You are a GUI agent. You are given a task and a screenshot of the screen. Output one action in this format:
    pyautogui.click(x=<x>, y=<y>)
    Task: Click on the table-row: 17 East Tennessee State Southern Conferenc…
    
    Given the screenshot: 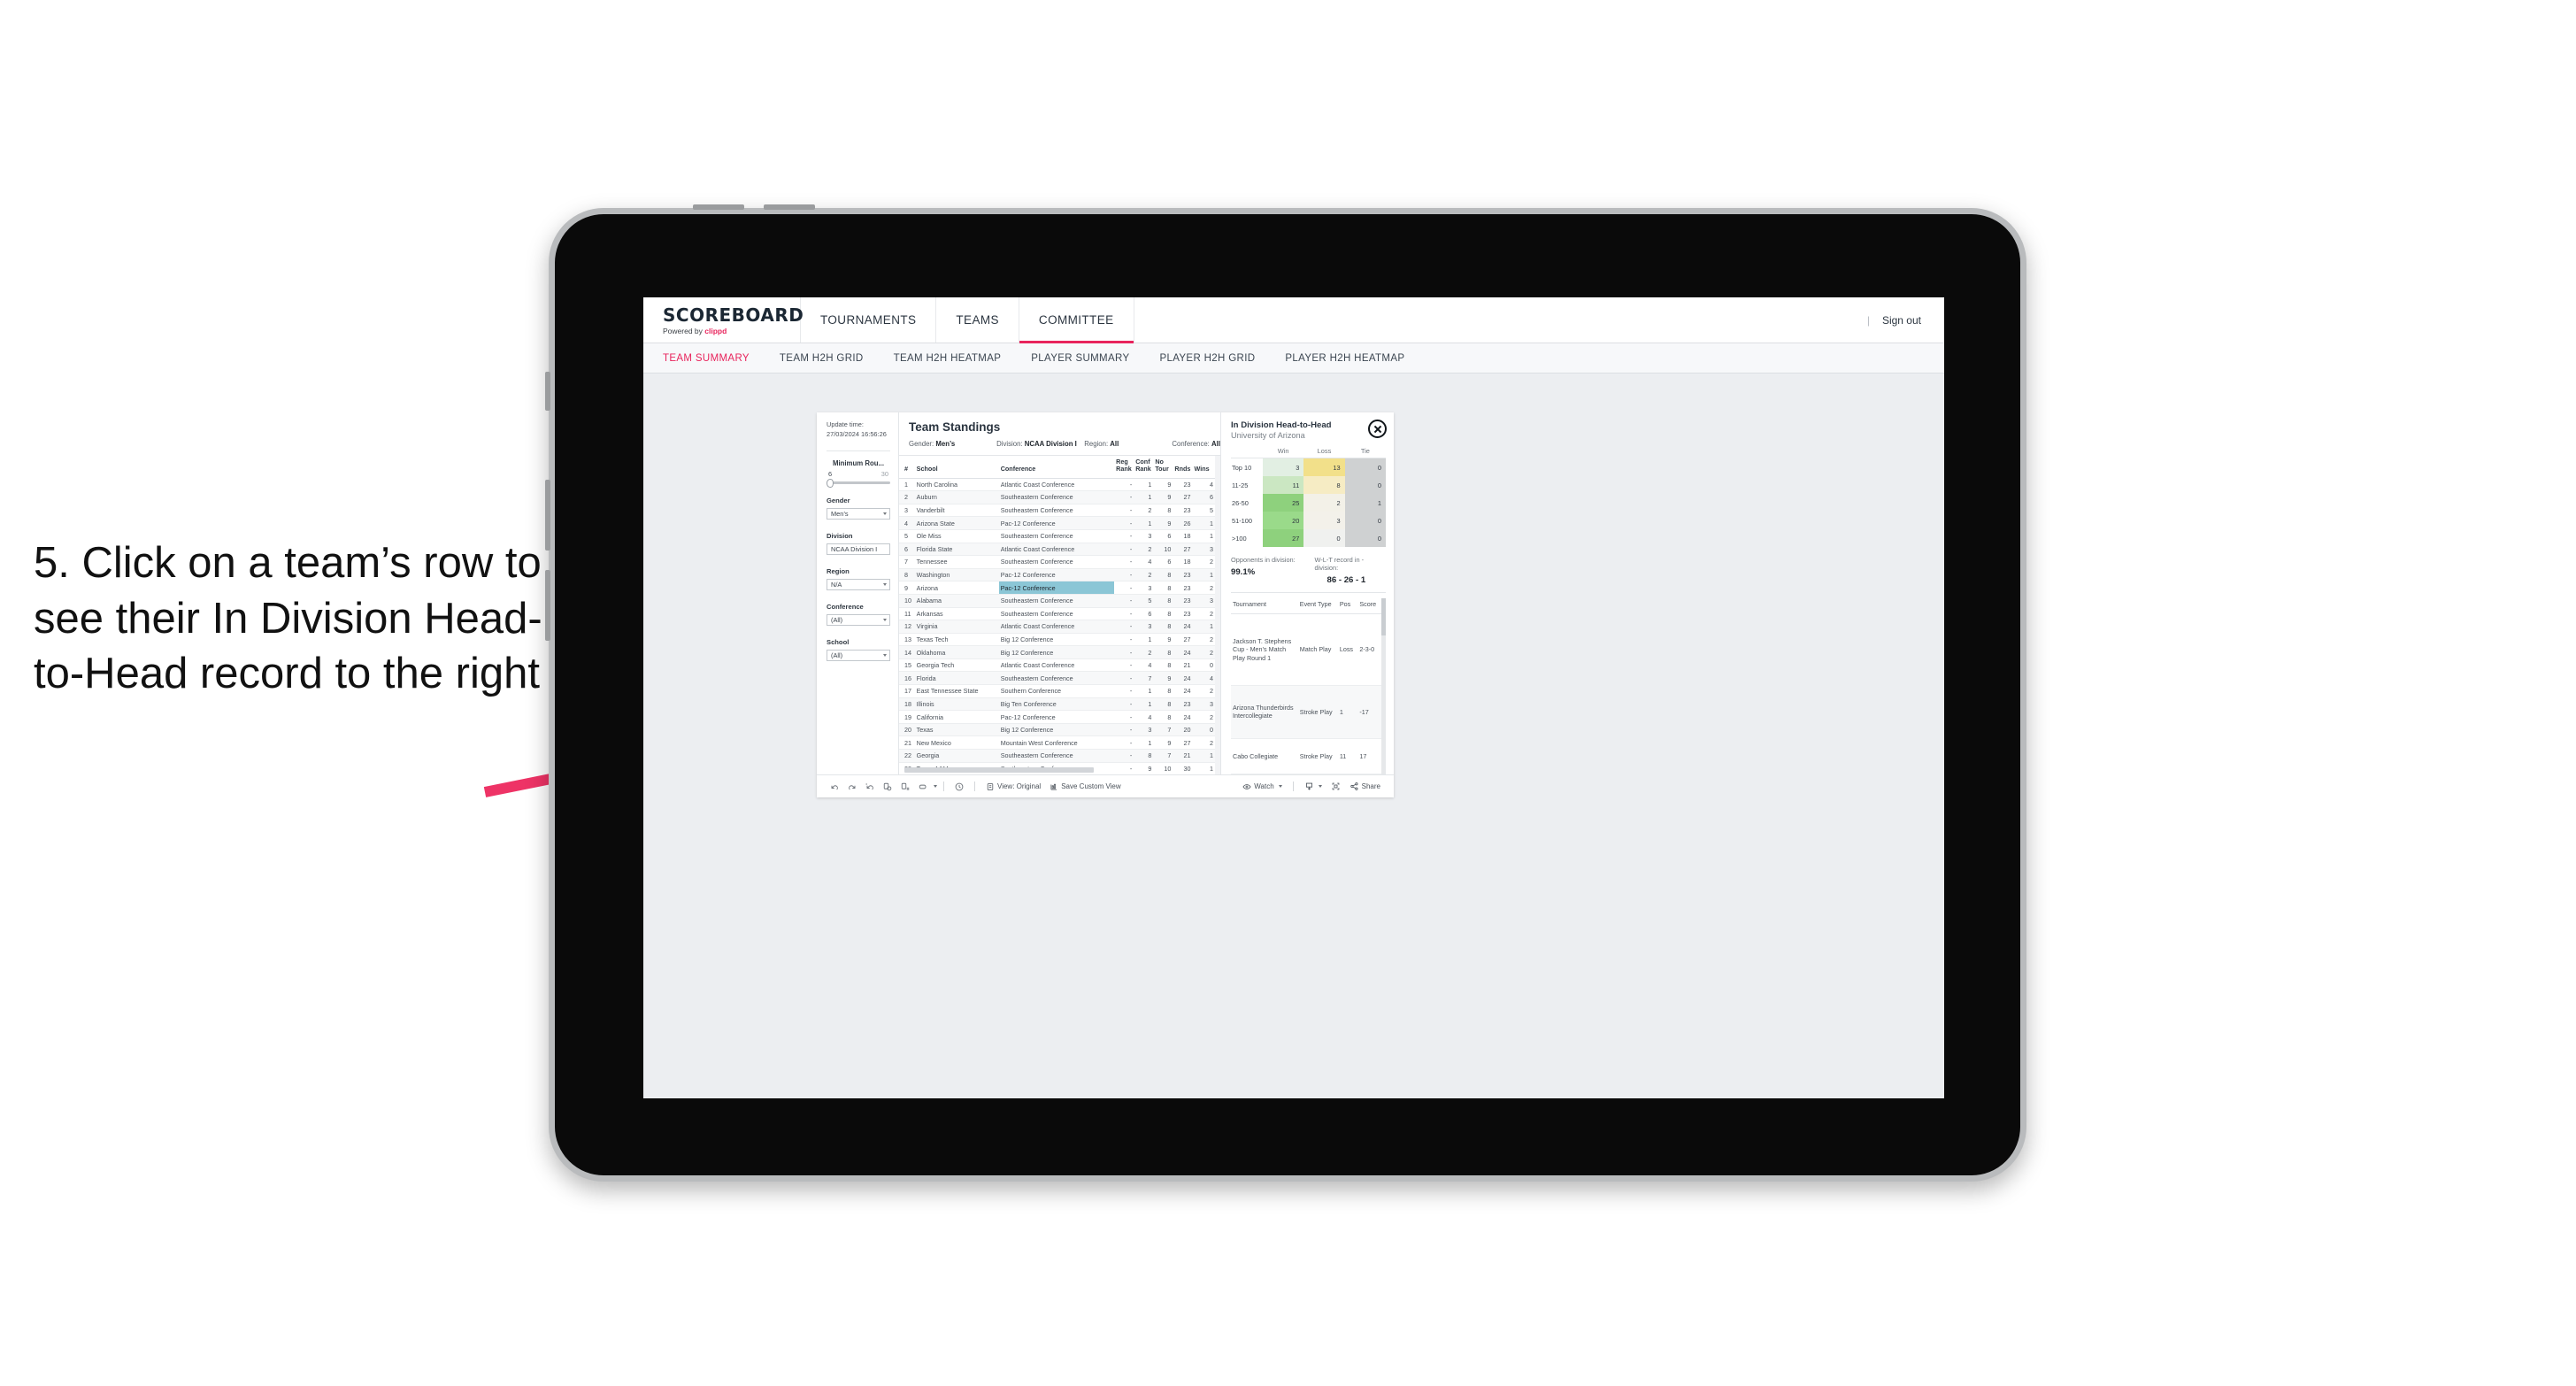 What is the action you would take?
    pyautogui.click(x=1057, y=691)
    